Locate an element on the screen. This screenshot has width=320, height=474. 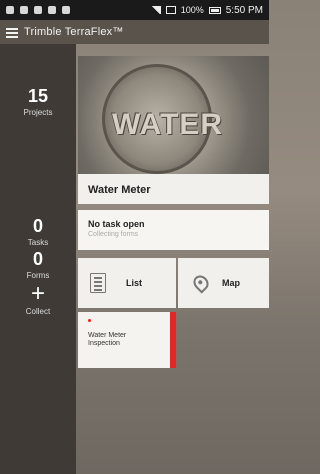
sidebar-item-projects: 15 Projects is located at coordinates (38, 102).